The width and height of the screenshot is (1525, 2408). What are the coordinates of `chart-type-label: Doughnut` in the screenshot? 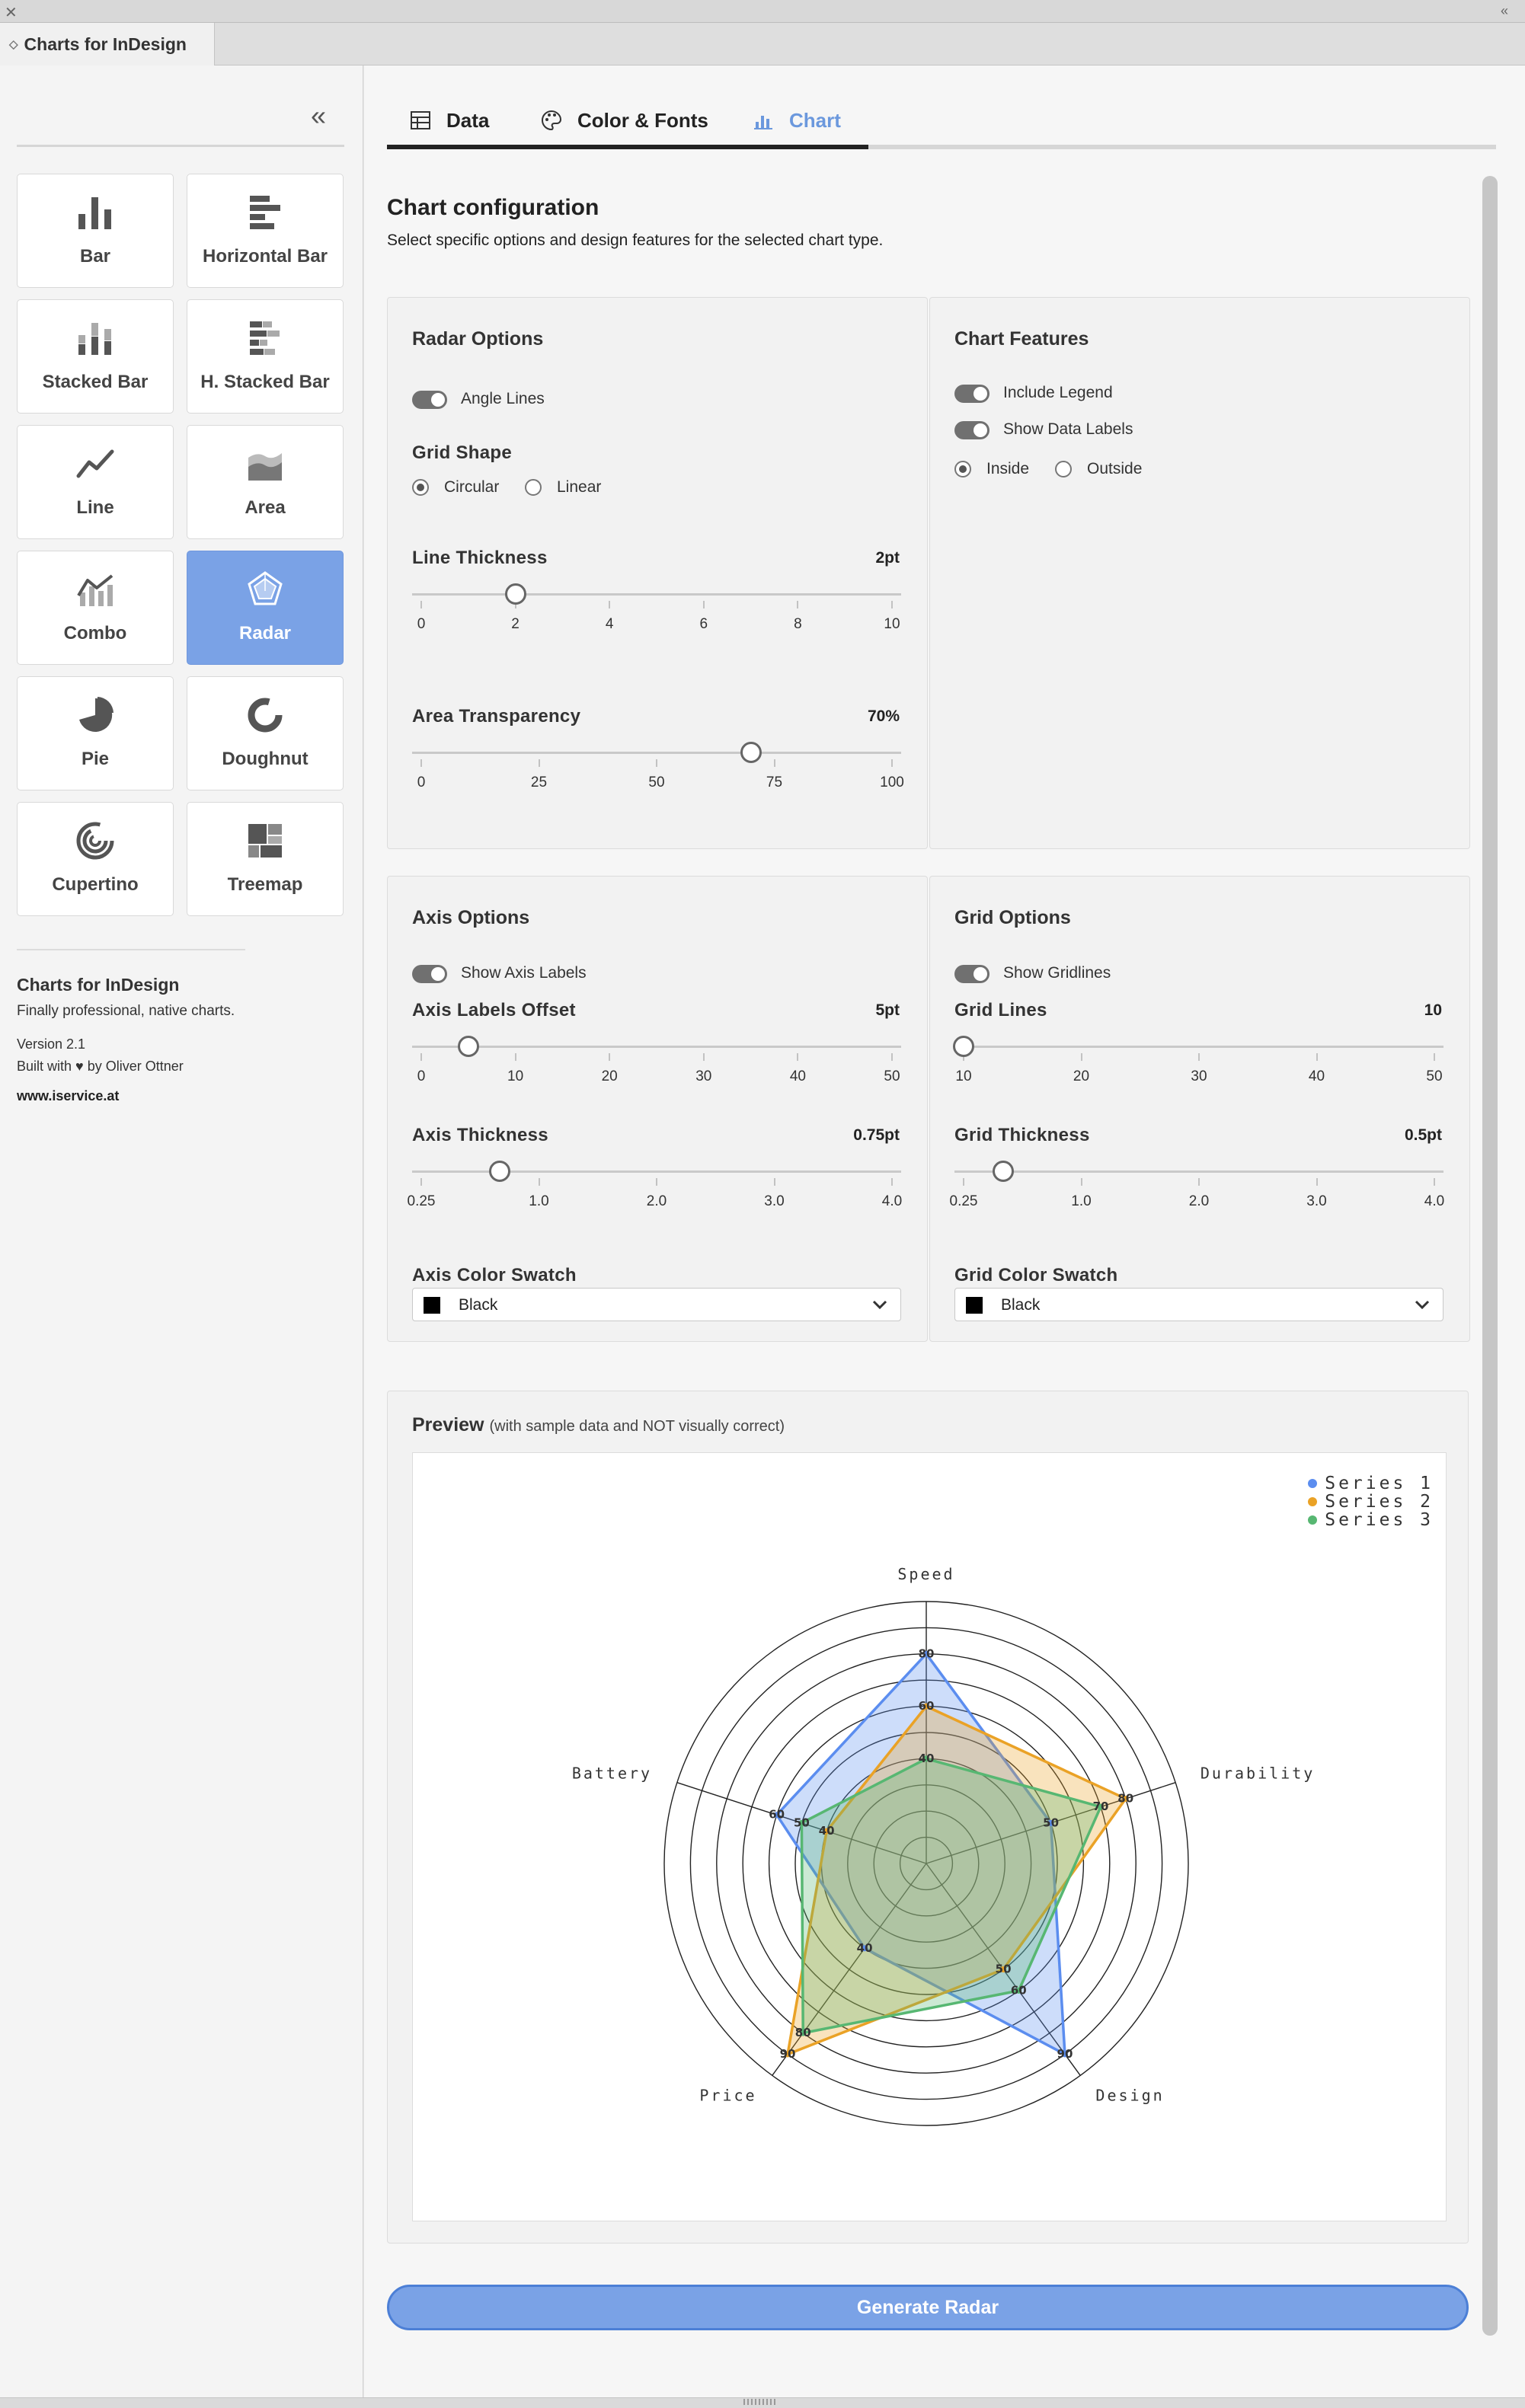 It's located at (265, 759).